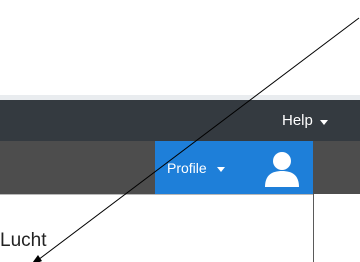  I want to click on help-label: Help, so click(297, 120).